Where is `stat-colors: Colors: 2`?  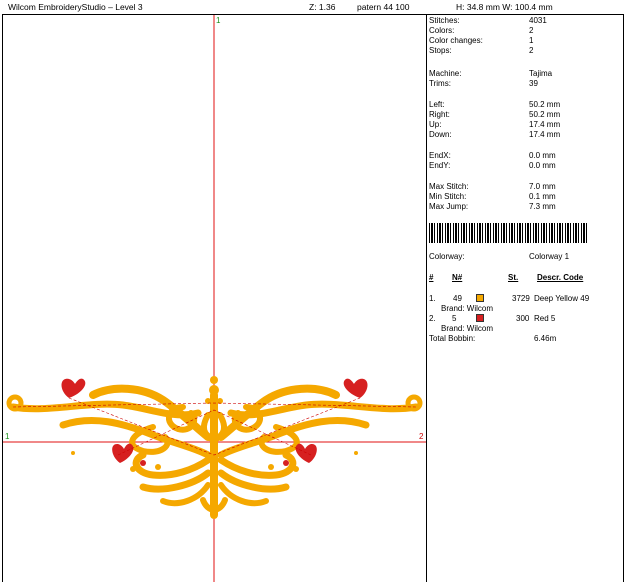
stat-colors: Colors: 2 is located at coordinates (481, 30).